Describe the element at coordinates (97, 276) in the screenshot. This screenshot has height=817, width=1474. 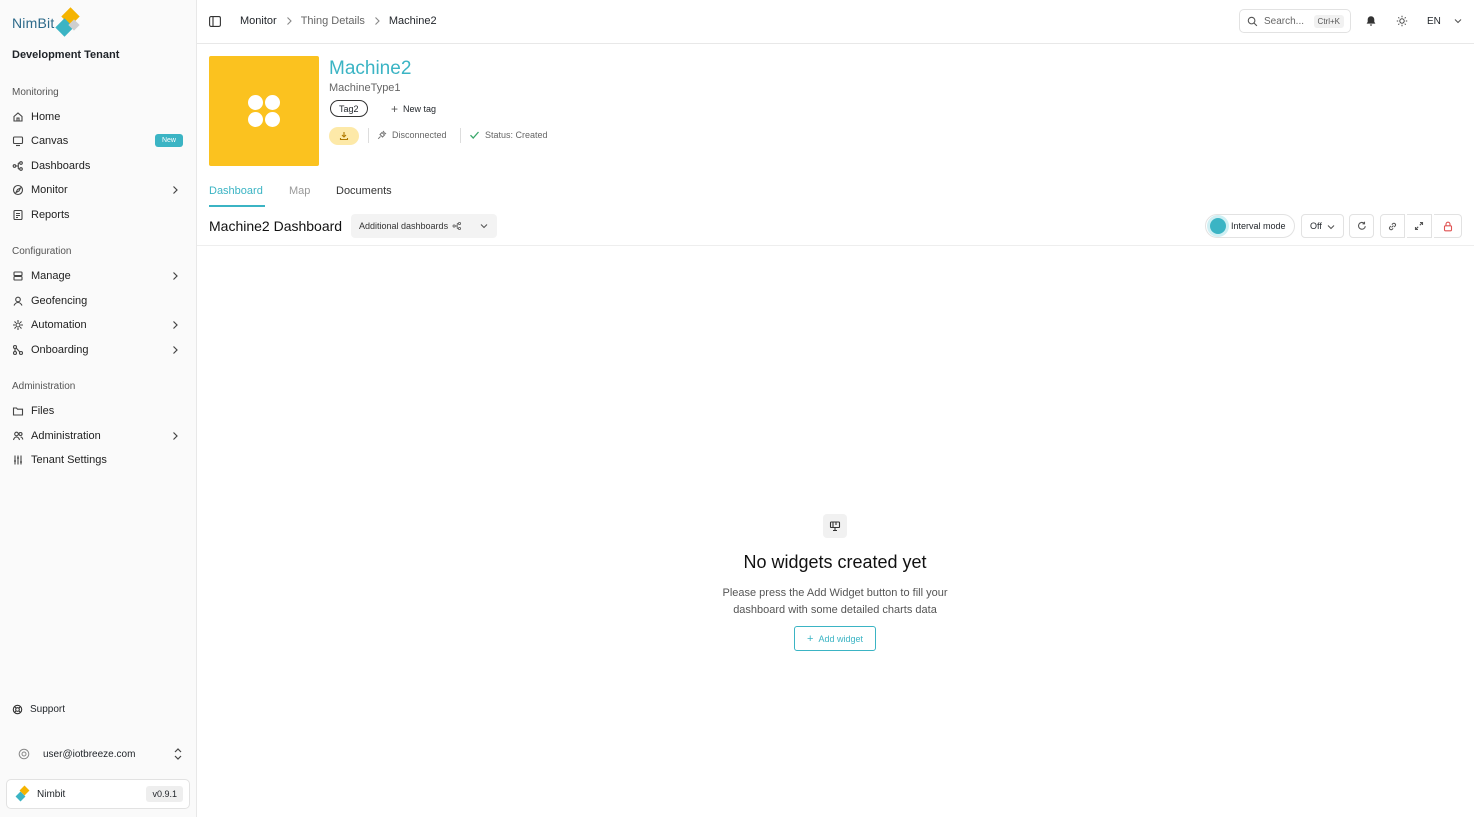
I see `sidebar-item-manage: Manage` at that location.